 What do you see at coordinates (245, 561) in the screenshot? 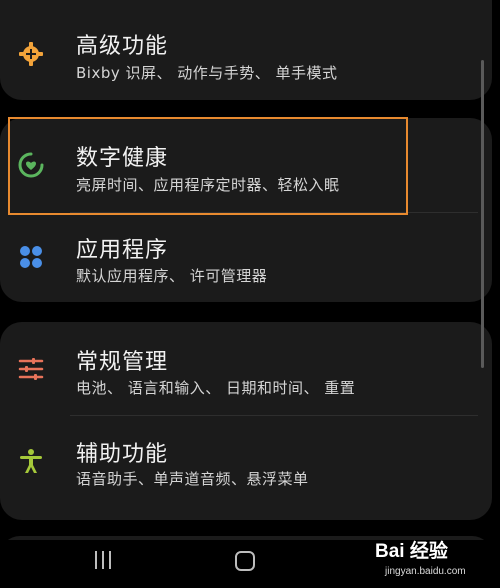
I see `home-button` at bounding box center [245, 561].